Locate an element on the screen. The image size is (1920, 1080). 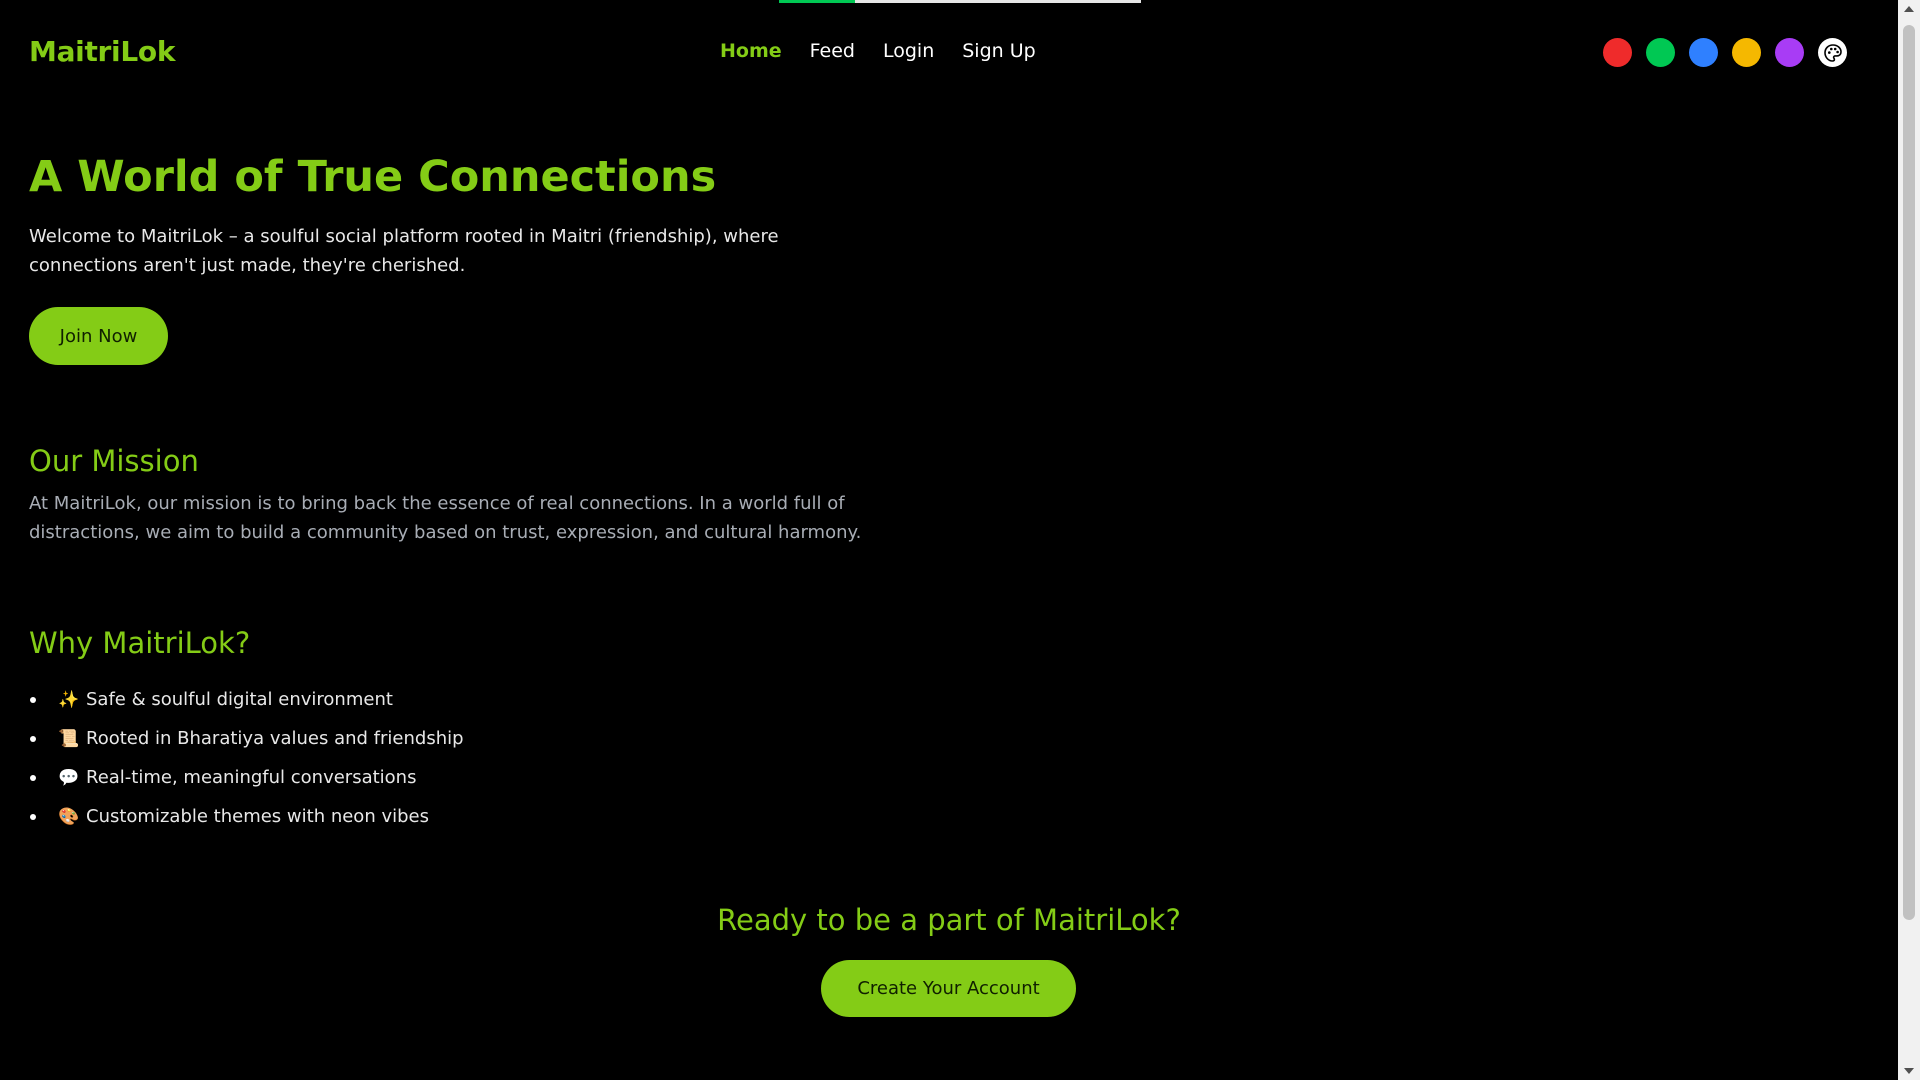
nav-link-signup: Sign Up is located at coordinates (998, 51).